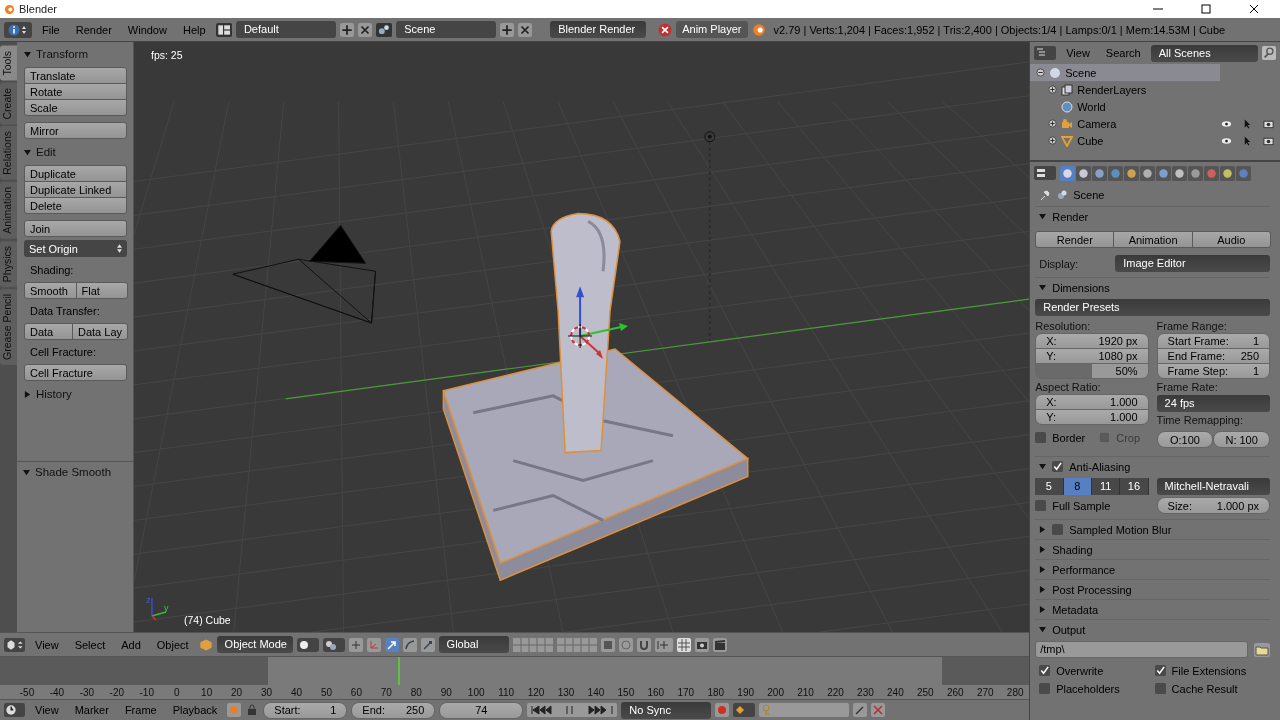 The height and width of the screenshot is (720, 1280). What do you see at coordinates (1141, 649) in the screenshot?
I see `output-path-field: /tmp\` at bounding box center [1141, 649].